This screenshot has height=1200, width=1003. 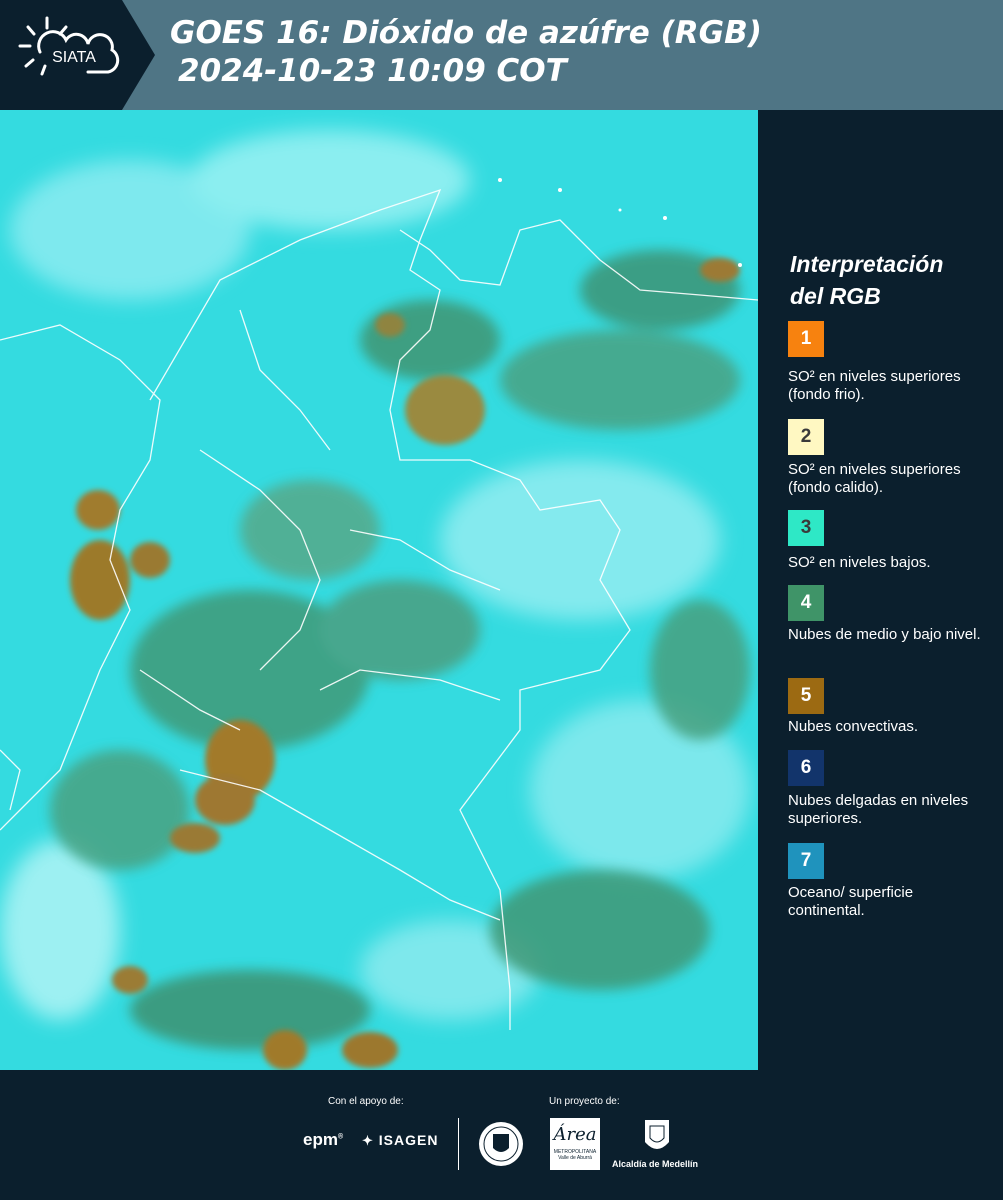 What do you see at coordinates (501, 1144) in the screenshot?
I see `medellin-seal-icon` at bounding box center [501, 1144].